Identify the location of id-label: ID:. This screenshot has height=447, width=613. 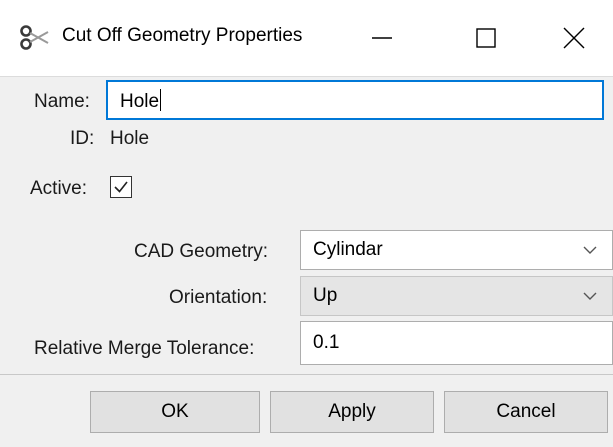
(82, 138).